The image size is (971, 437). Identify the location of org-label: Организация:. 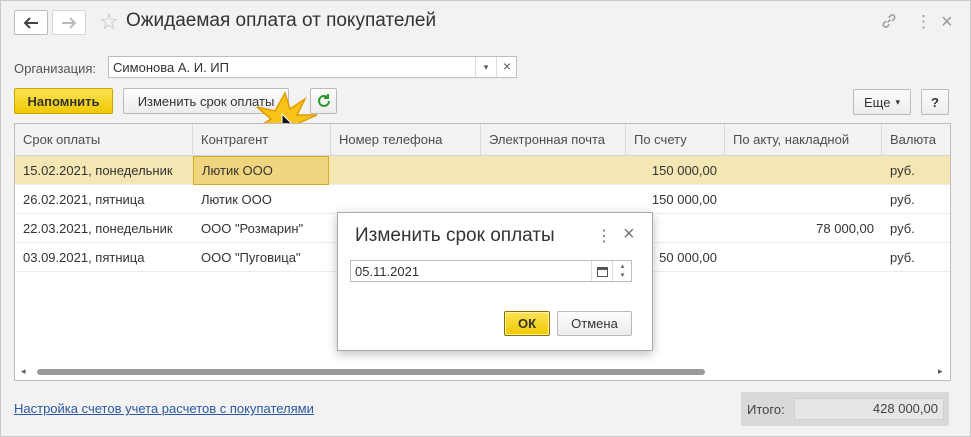
(55, 68).